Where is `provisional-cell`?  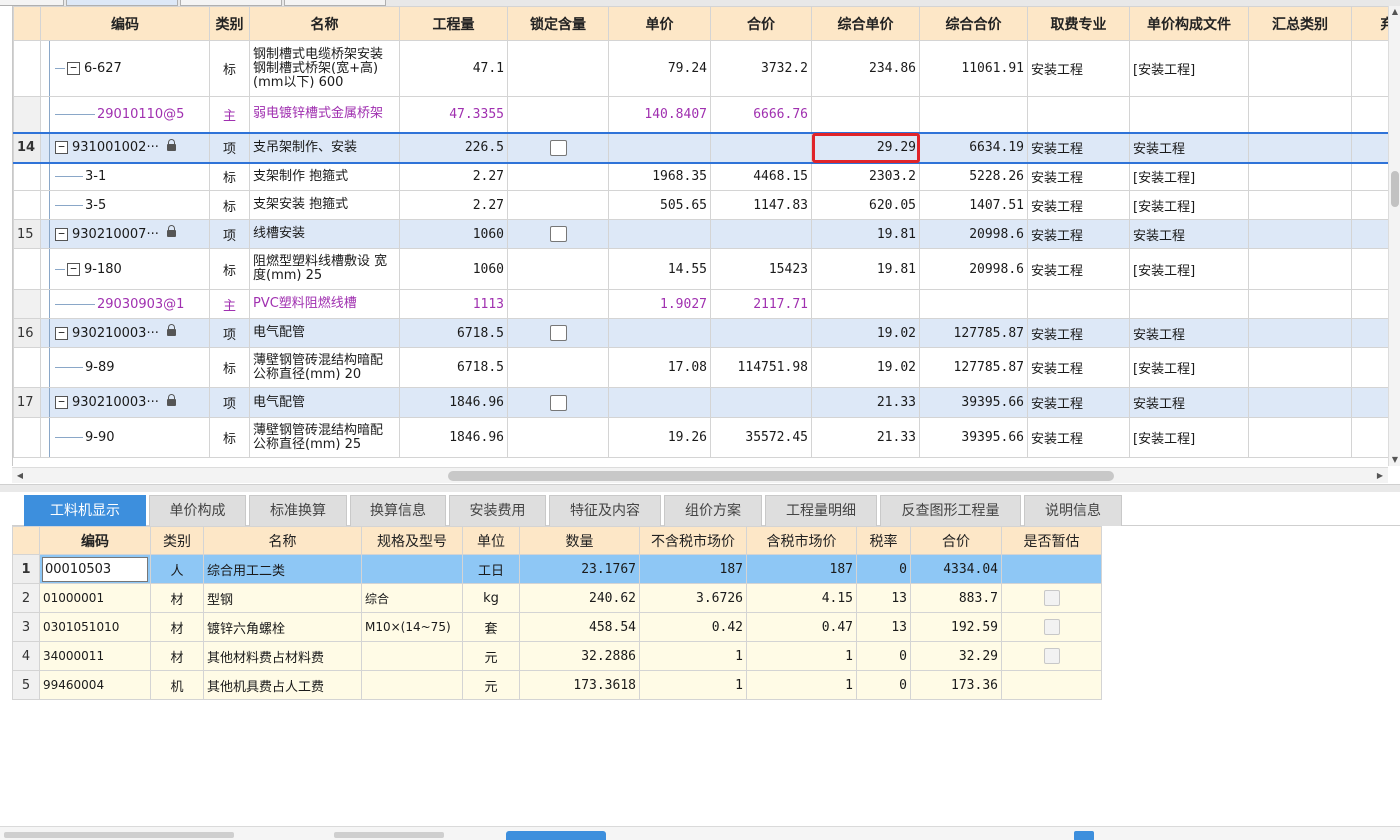 provisional-cell is located at coordinates (1051, 627).